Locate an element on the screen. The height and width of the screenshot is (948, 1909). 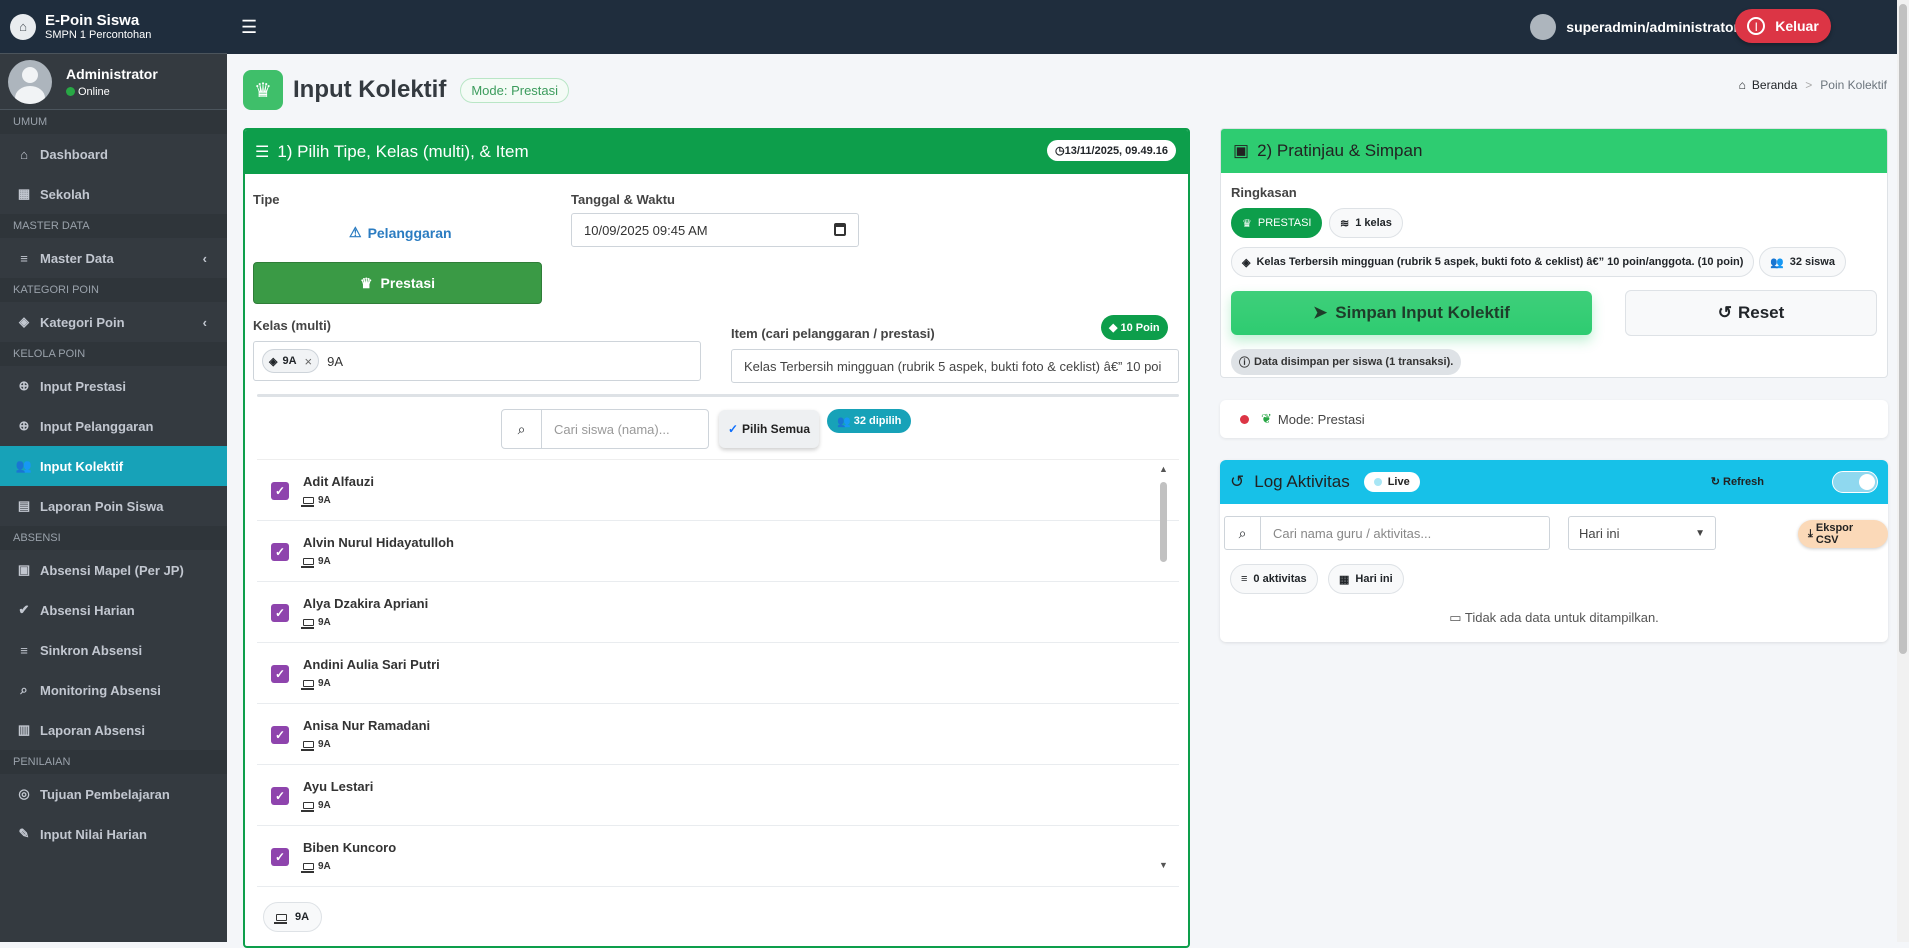
list-item: ✓ Biben Kuncoro 9A is located at coordinates (718, 856).